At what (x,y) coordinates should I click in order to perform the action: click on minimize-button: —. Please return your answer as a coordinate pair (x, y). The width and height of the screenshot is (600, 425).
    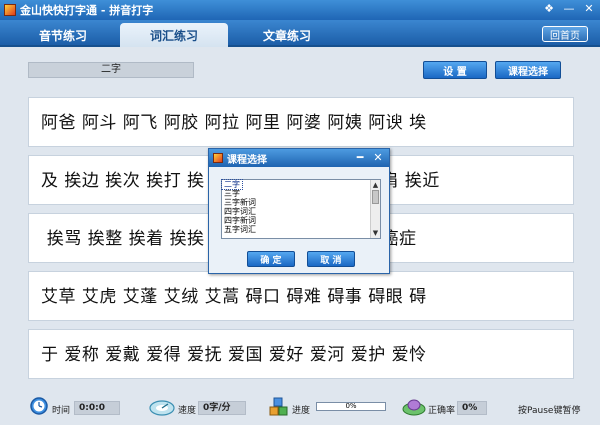
    Looking at the image, I should click on (569, 9).